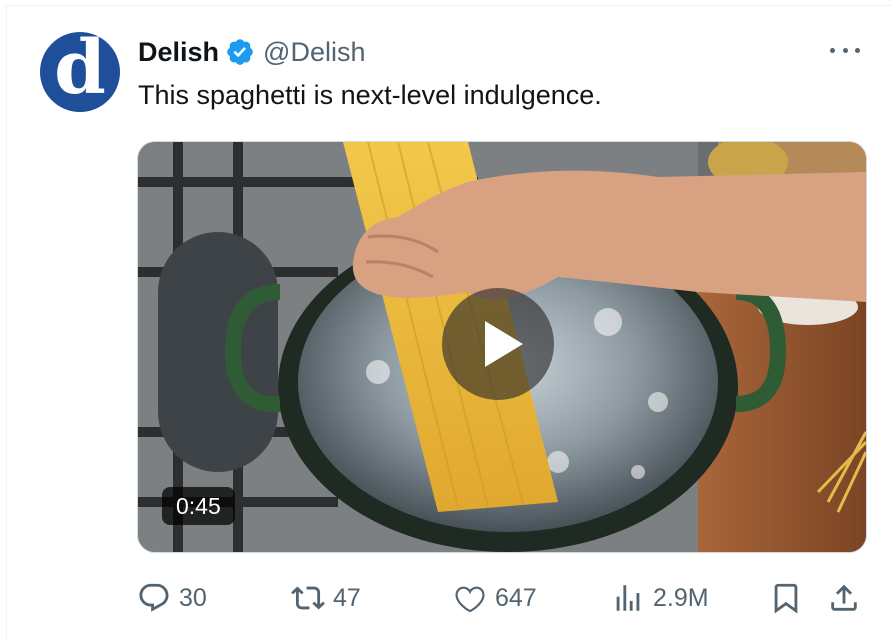  What do you see at coordinates (172, 598) in the screenshot?
I see `reply-button: 30` at bounding box center [172, 598].